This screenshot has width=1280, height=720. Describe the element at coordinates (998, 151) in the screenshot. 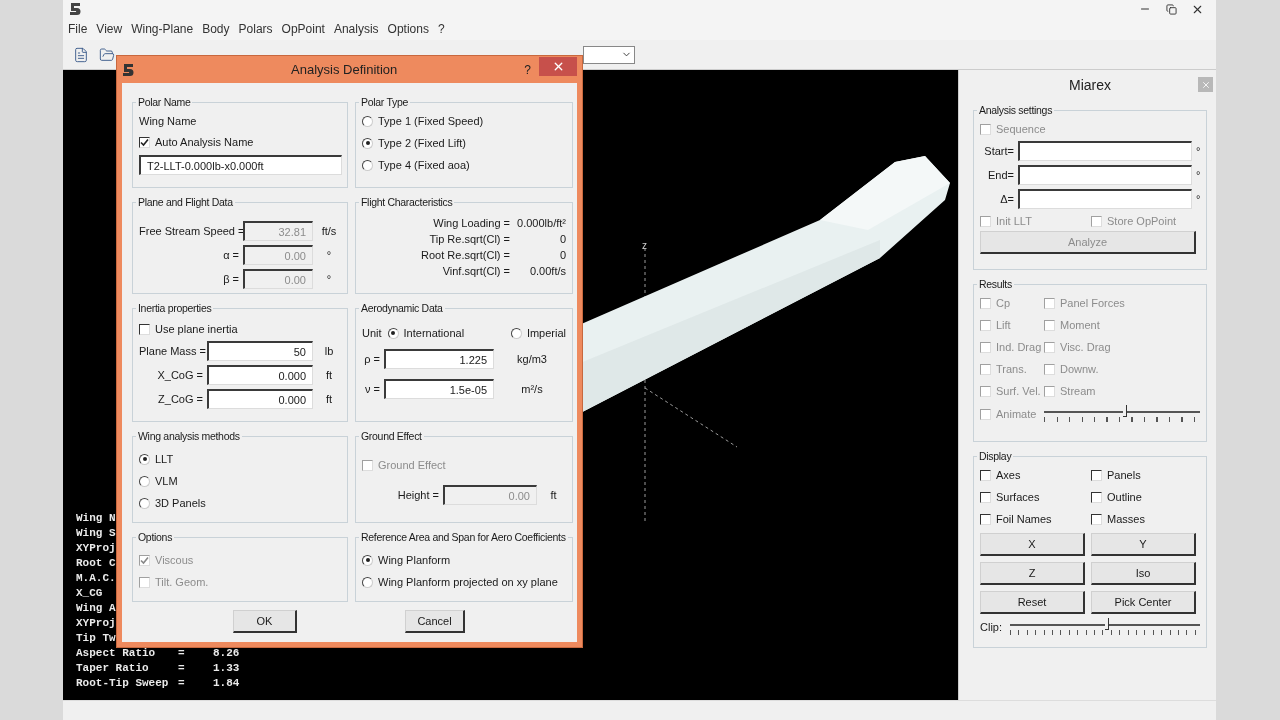

I see `field-label: Start=` at that location.